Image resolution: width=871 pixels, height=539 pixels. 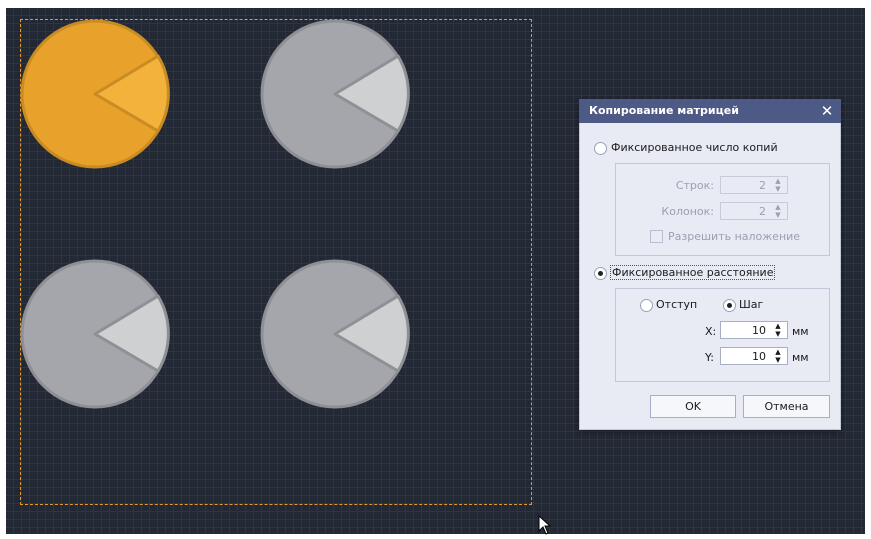 What do you see at coordinates (656, 236) in the screenshot?
I see `allow-overlap-checkbox` at bounding box center [656, 236].